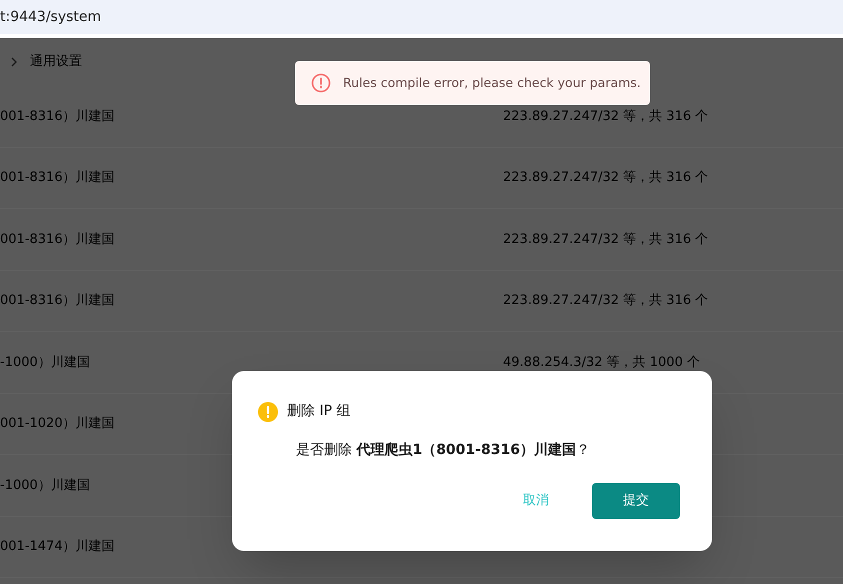 The height and width of the screenshot is (584, 843). What do you see at coordinates (321, 83) in the screenshot?
I see `alert-circle-icon` at bounding box center [321, 83].